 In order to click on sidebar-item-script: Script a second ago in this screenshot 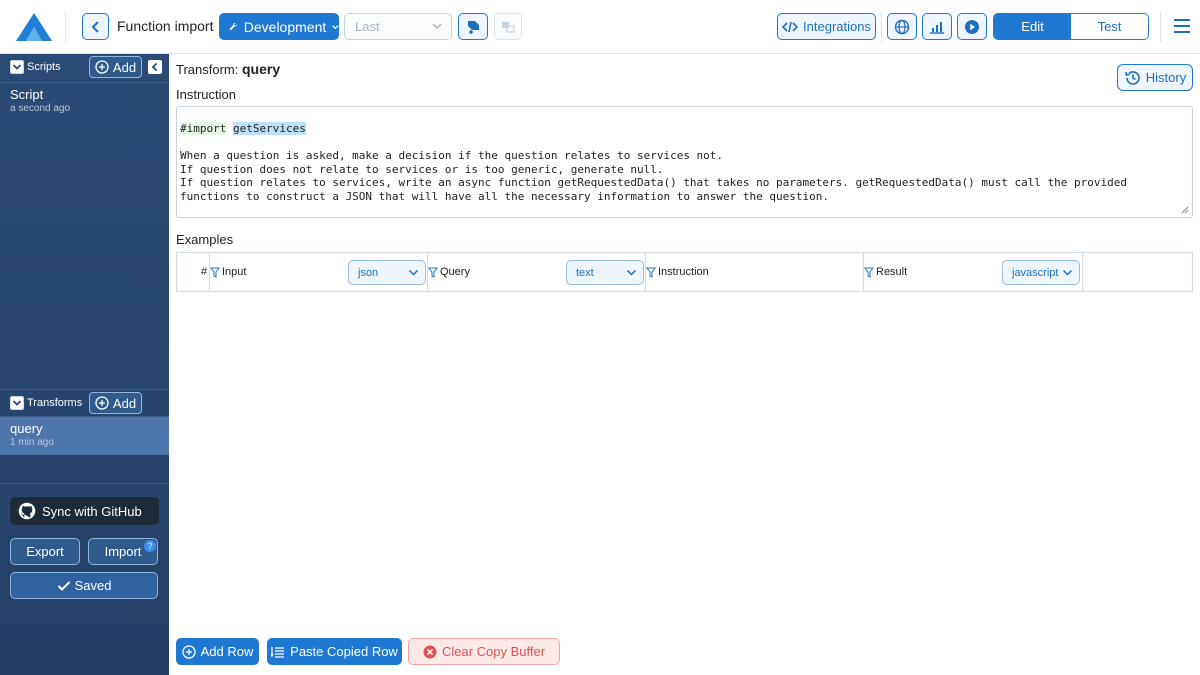, I will do `click(84, 102)`.